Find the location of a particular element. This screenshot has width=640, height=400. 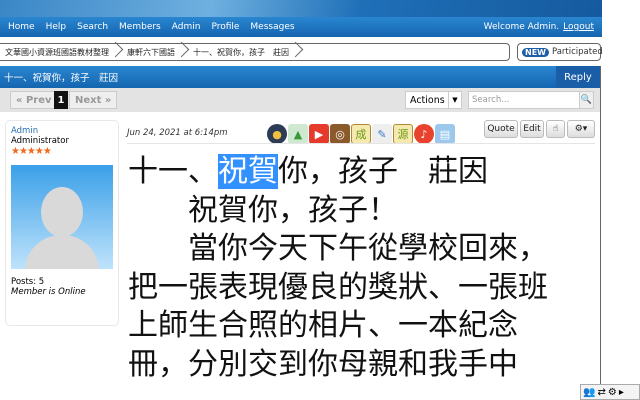

prev-button: « Prev is located at coordinates (34, 100).